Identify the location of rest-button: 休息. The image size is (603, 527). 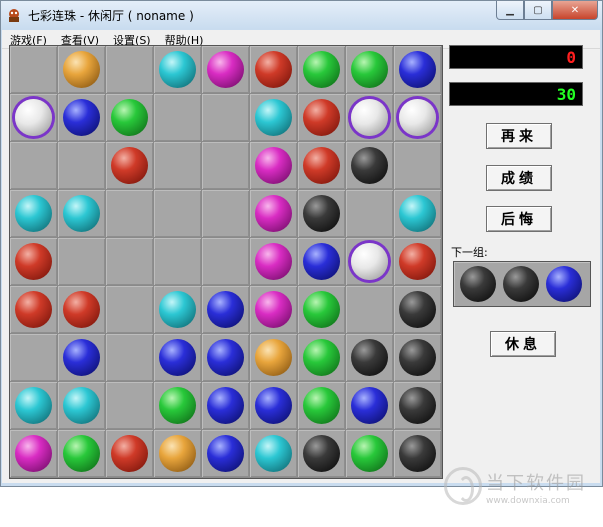
(523, 344).